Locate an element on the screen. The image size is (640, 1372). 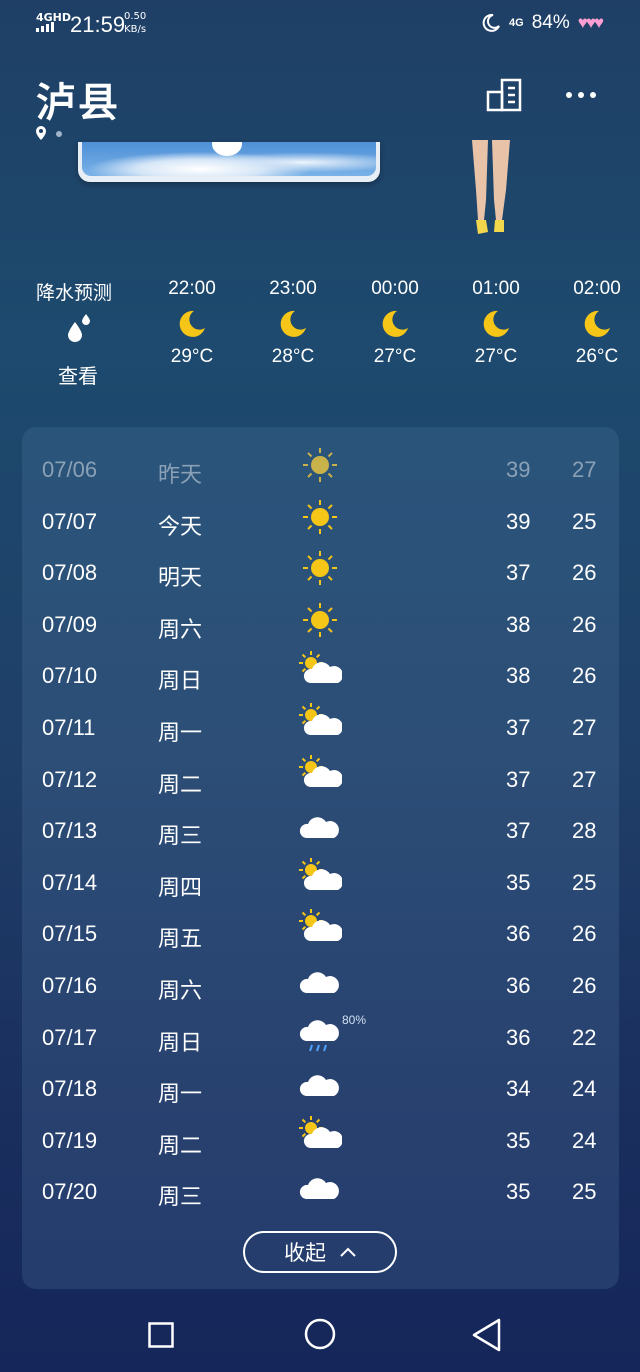
daily-date: 07/13 is located at coordinates (70, 831).